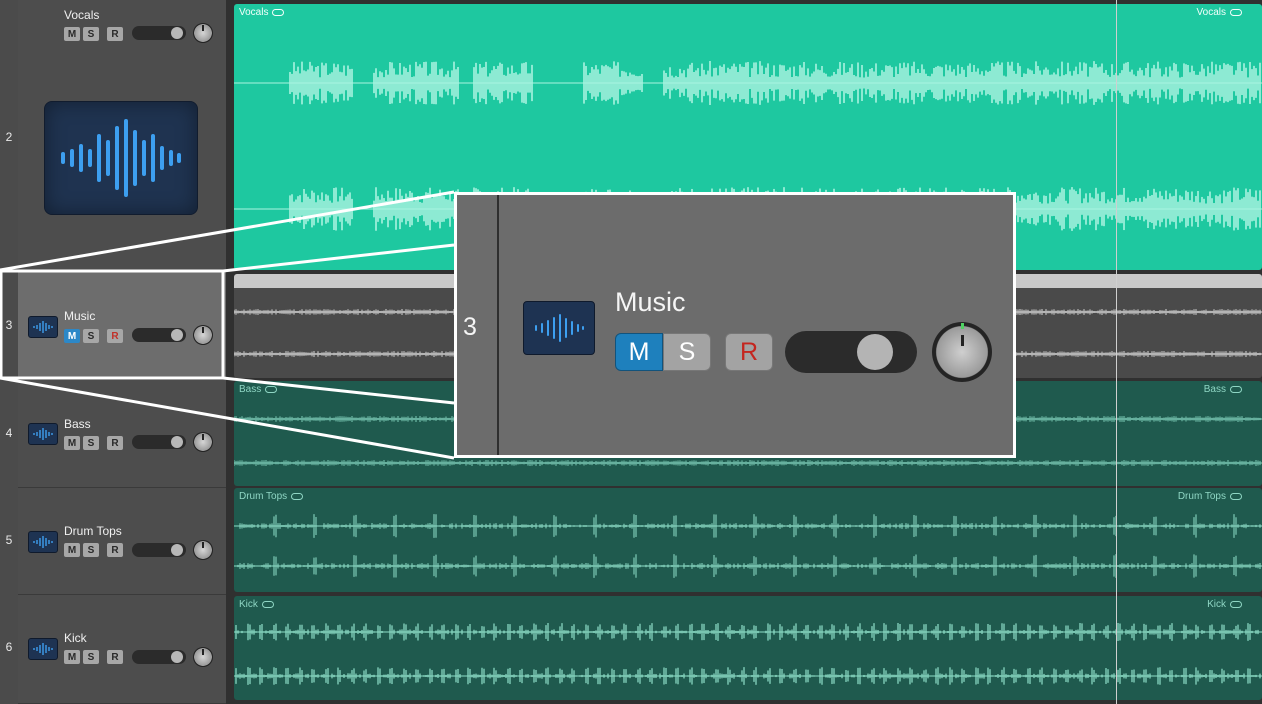  I want to click on waveform-icon, so click(559, 328).